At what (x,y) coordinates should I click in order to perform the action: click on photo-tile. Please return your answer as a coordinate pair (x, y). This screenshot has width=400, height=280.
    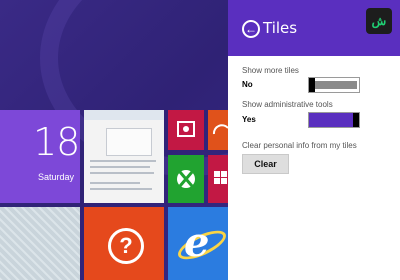
    Looking at the image, I should click on (40, 243).